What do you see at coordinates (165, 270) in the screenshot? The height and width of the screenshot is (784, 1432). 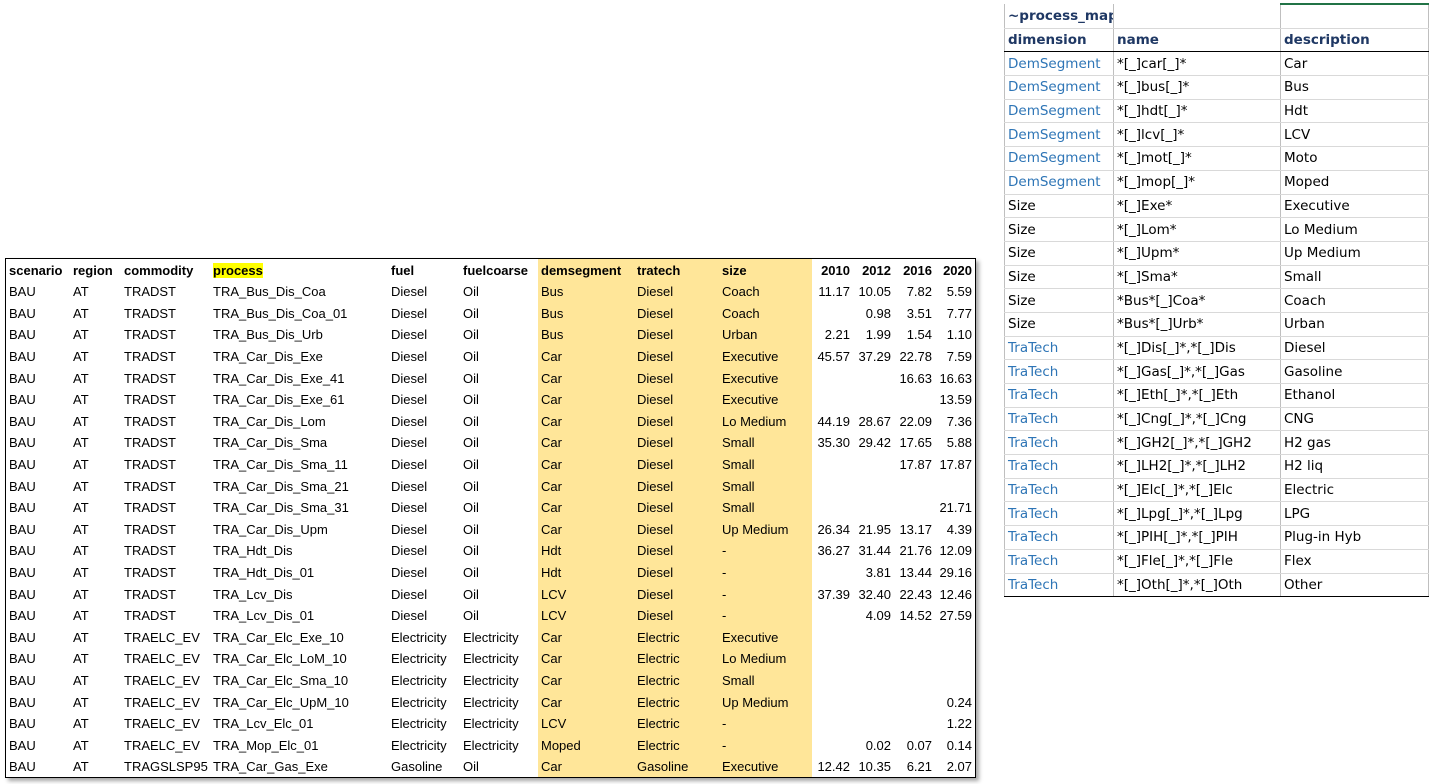 I see `header-commodity: commodity` at bounding box center [165, 270].